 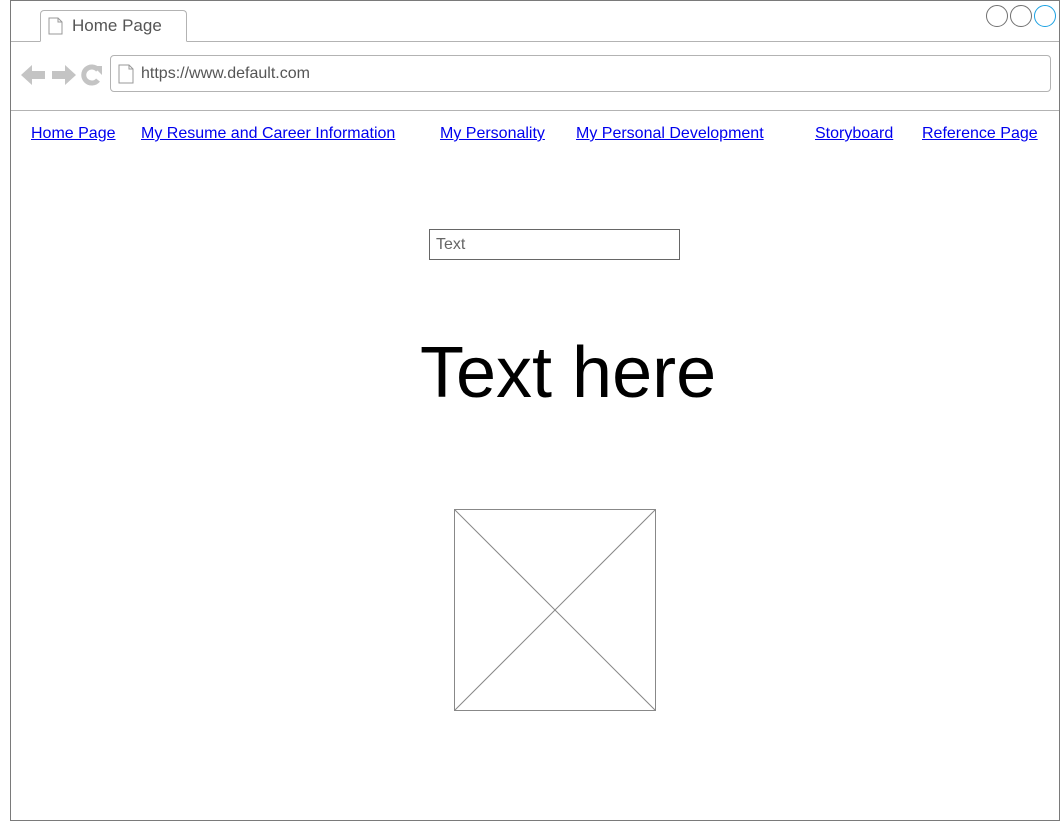 What do you see at coordinates (555, 610) in the screenshot?
I see `image-placeholder` at bounding box center [555, 610].